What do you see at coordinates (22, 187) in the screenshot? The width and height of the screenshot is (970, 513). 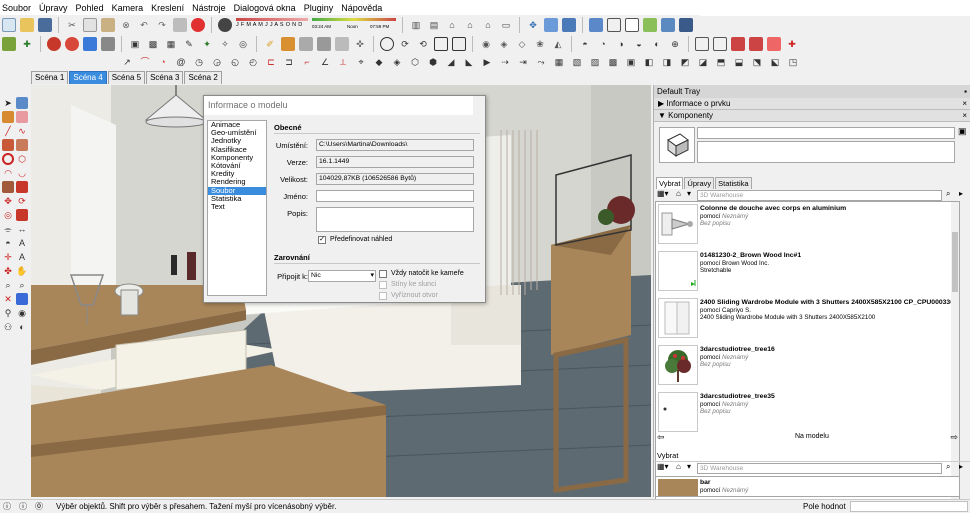 I see `follow-me-tool-icon` at bounding box center [22, 187].